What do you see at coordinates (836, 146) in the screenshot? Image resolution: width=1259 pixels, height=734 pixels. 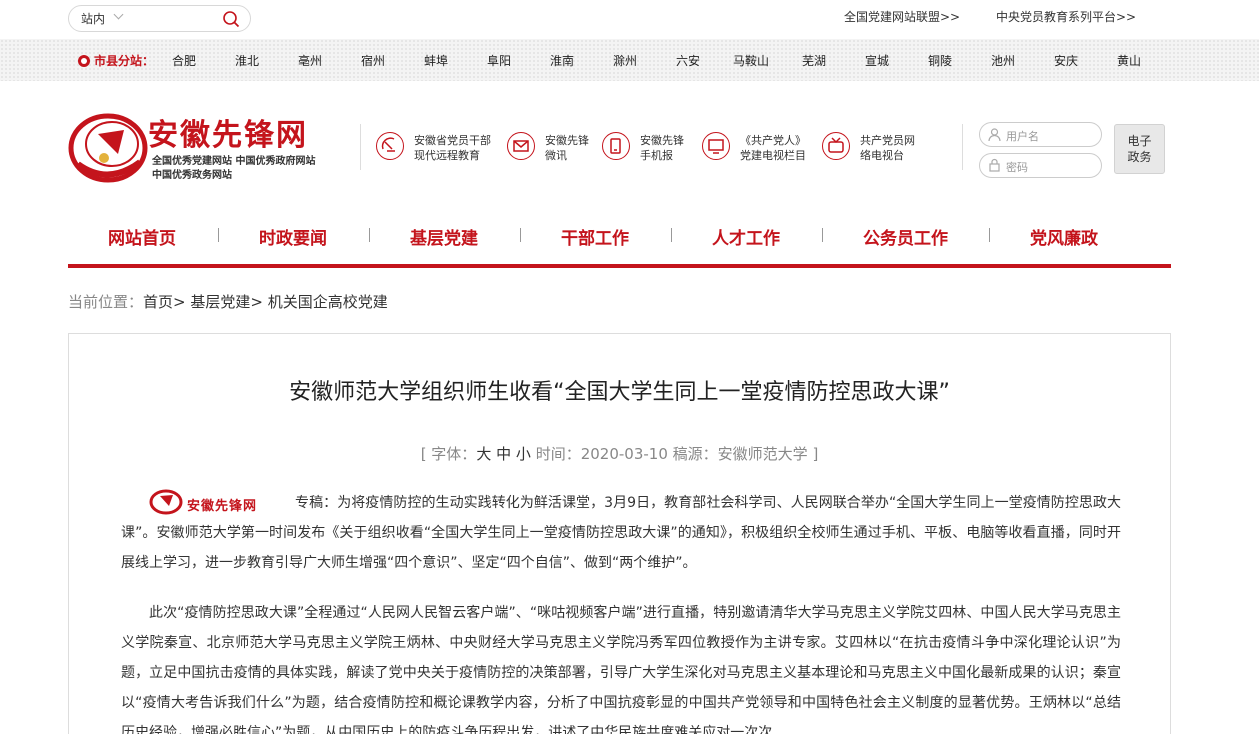 I see `tv-icon` at bounding box center [836, 146].